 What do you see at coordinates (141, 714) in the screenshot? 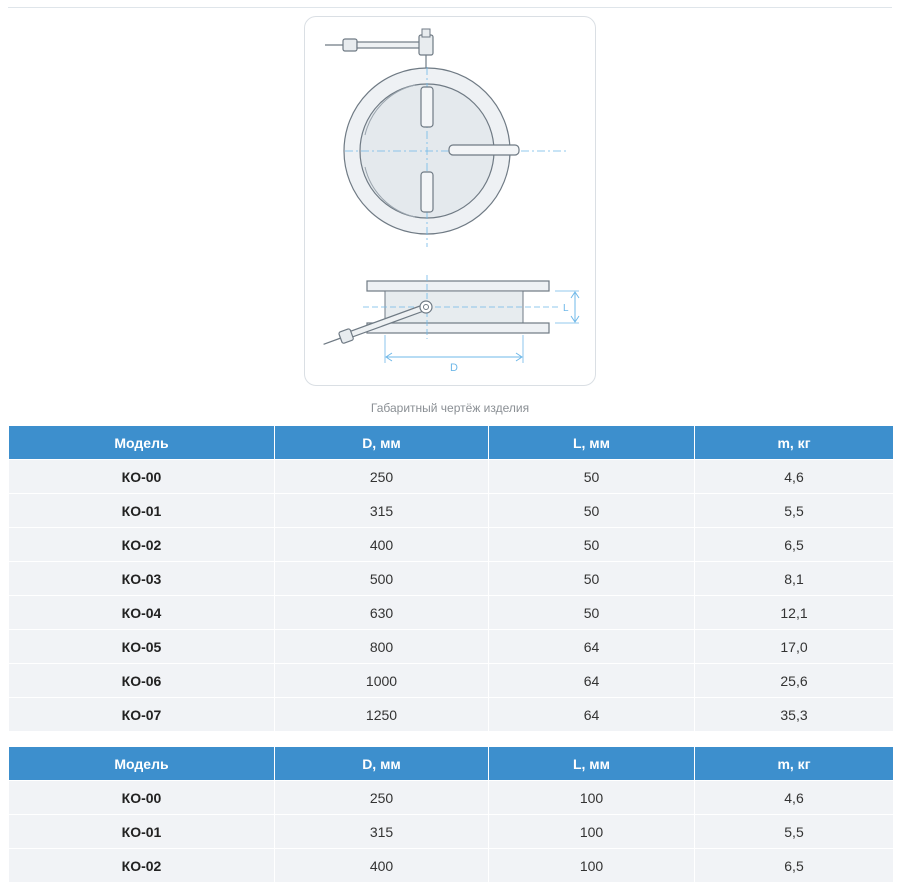
I see `cell-model: КО-07` at bounding box center [141, 714].